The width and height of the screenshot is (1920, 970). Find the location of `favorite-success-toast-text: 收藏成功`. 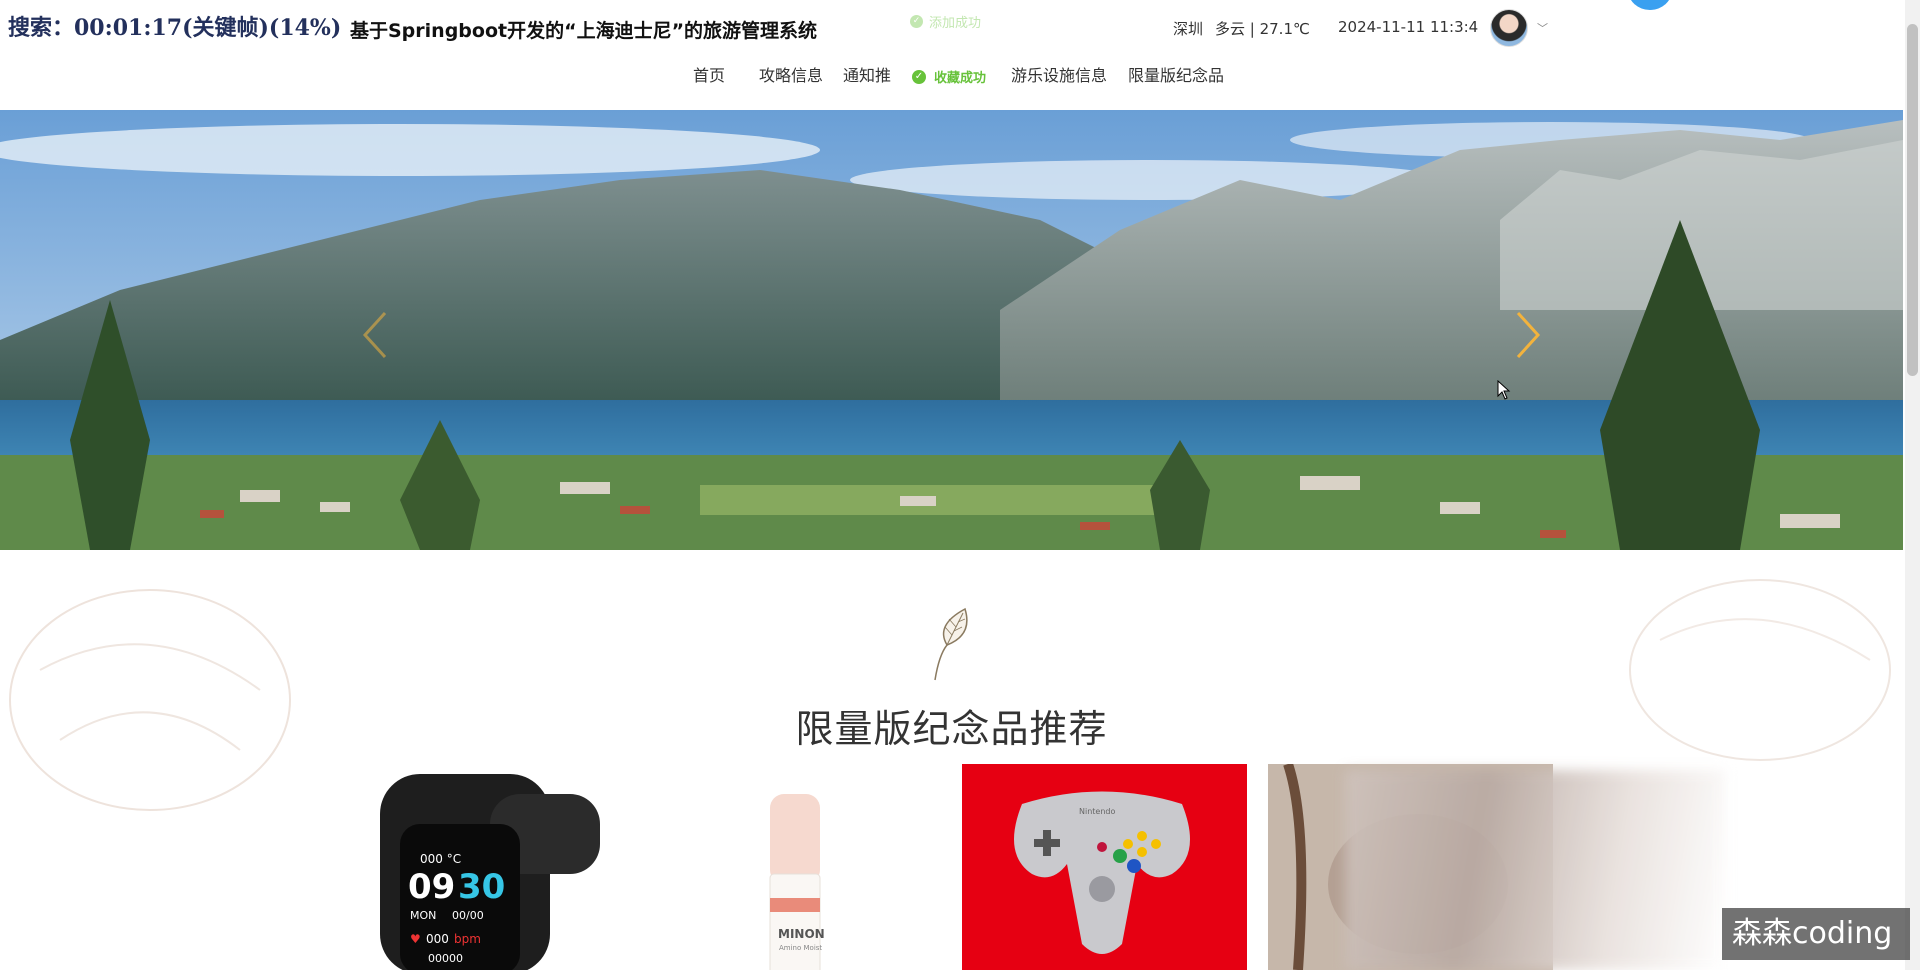

favorite-success-toast-text: 收藏成功 is located at coordinates (960, 78).